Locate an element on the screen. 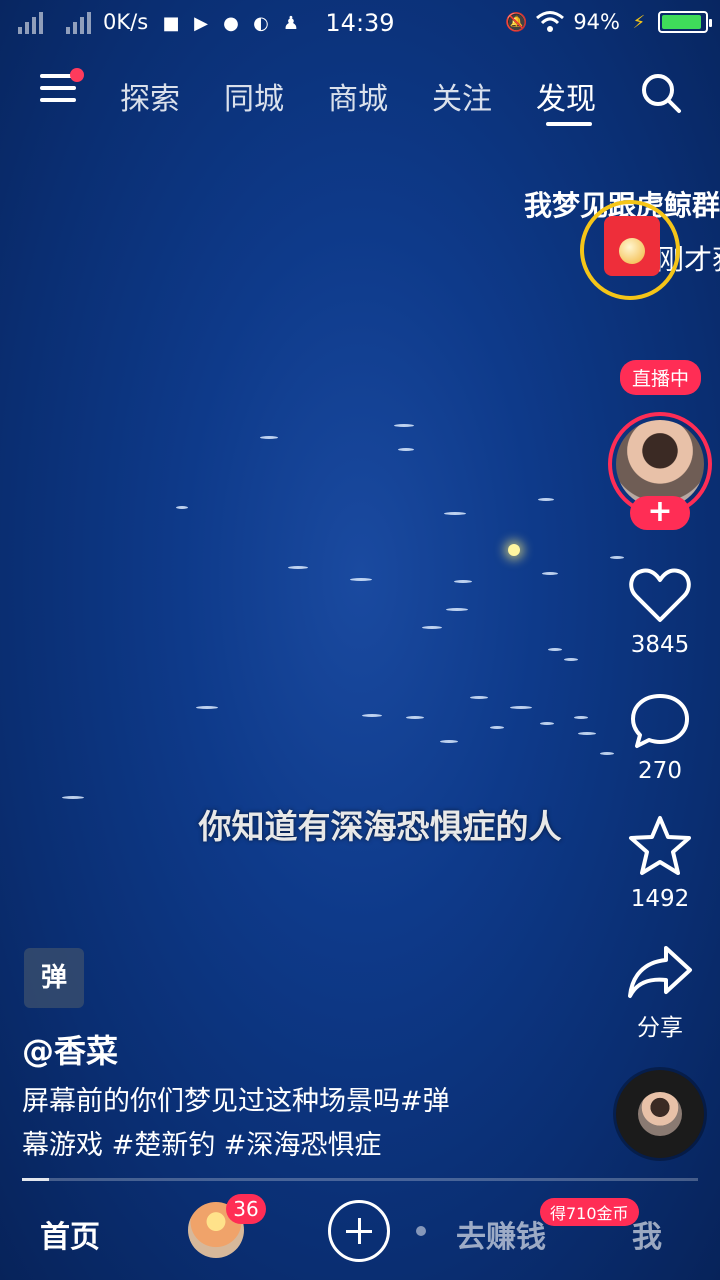 Image resolution: width=720 pixels, height=1280 pixels. tab-nearby: 同城 is located at coordinates (254, 96).